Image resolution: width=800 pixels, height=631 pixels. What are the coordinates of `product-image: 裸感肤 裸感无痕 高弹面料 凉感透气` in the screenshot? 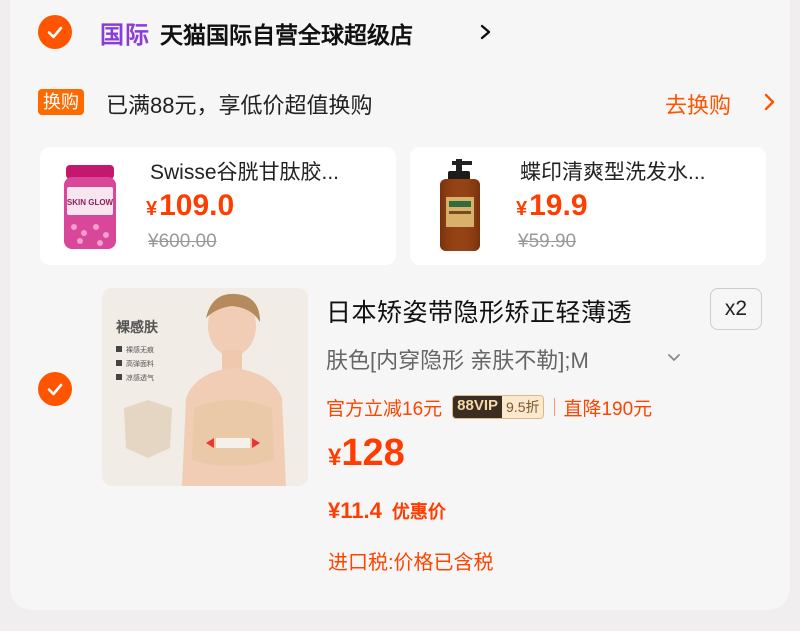 It's located at (205, 387).